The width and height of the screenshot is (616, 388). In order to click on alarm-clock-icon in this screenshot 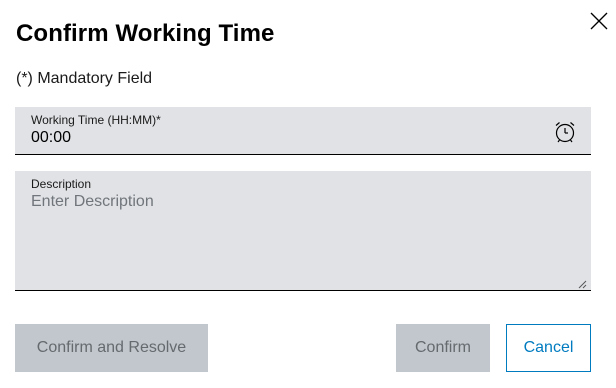, I will do `click(565, 132)`.